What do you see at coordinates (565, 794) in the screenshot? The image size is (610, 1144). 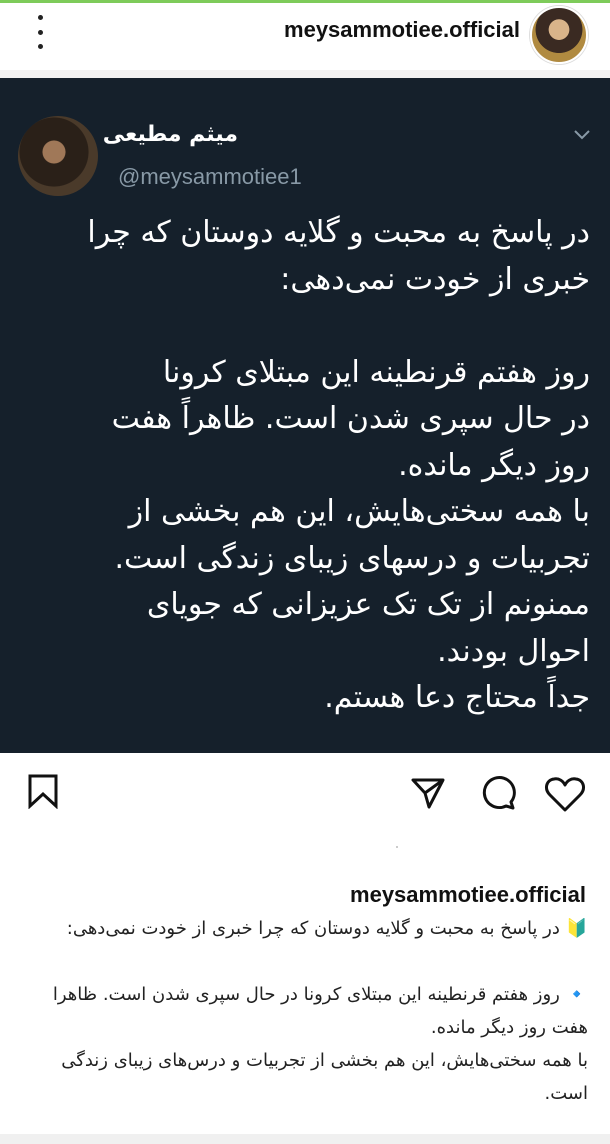 I see `heart-icon` at bounding box center [565, 794].